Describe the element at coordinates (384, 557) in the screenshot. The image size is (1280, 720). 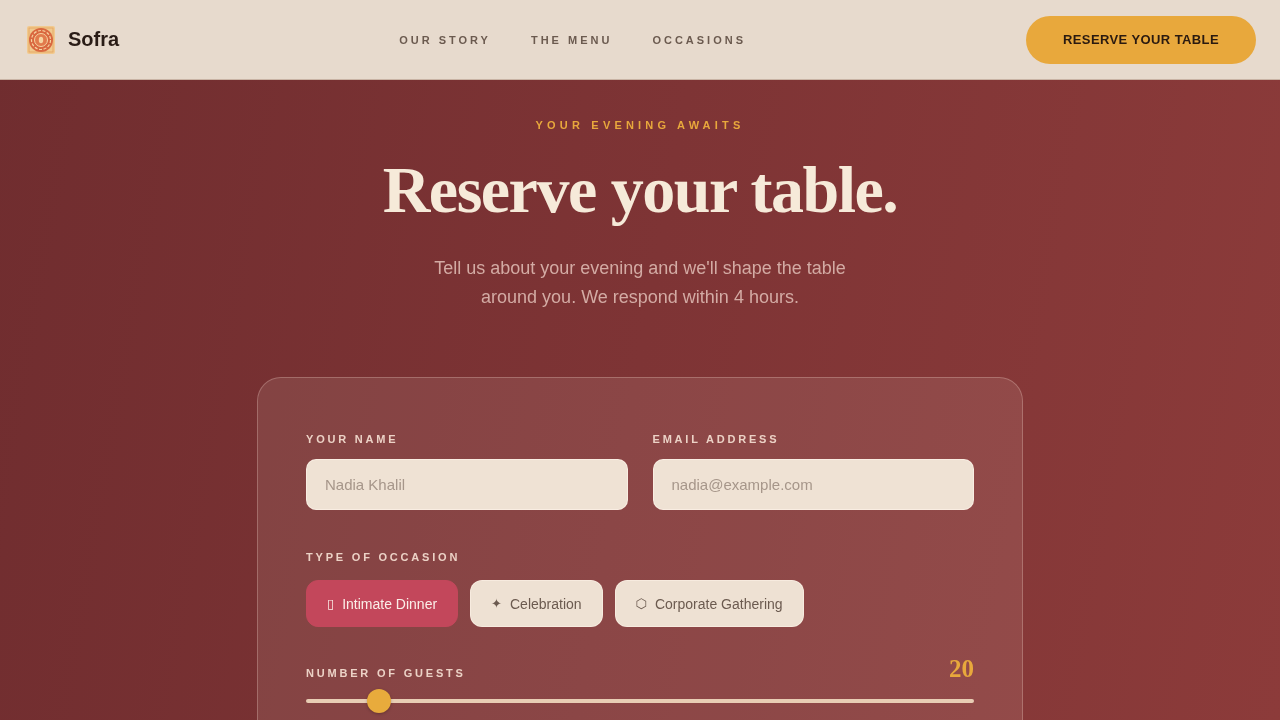
I see `field-label: TYPE OF OCCASION` at that location.